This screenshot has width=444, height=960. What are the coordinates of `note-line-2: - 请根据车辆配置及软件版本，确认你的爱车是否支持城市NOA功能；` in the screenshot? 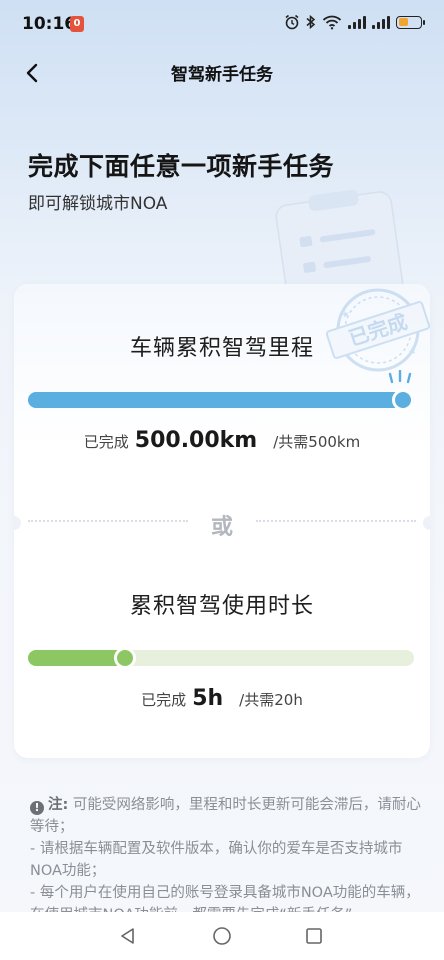 It's located at (216, 860).